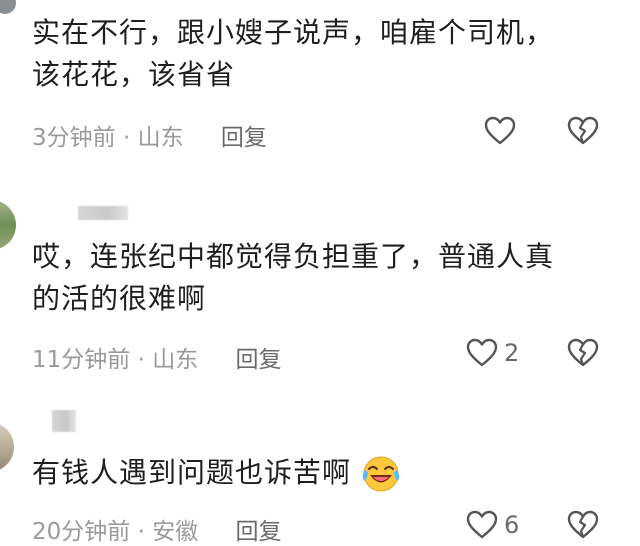  I want to click on like-button, so click(503, 131).